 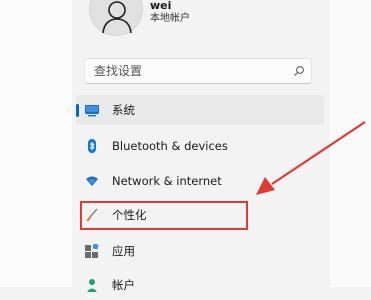 What do you see at coordinates (311, 158) in the screenshot?
I see `annotation-arrow-icon` at bounding box center [311, 158].